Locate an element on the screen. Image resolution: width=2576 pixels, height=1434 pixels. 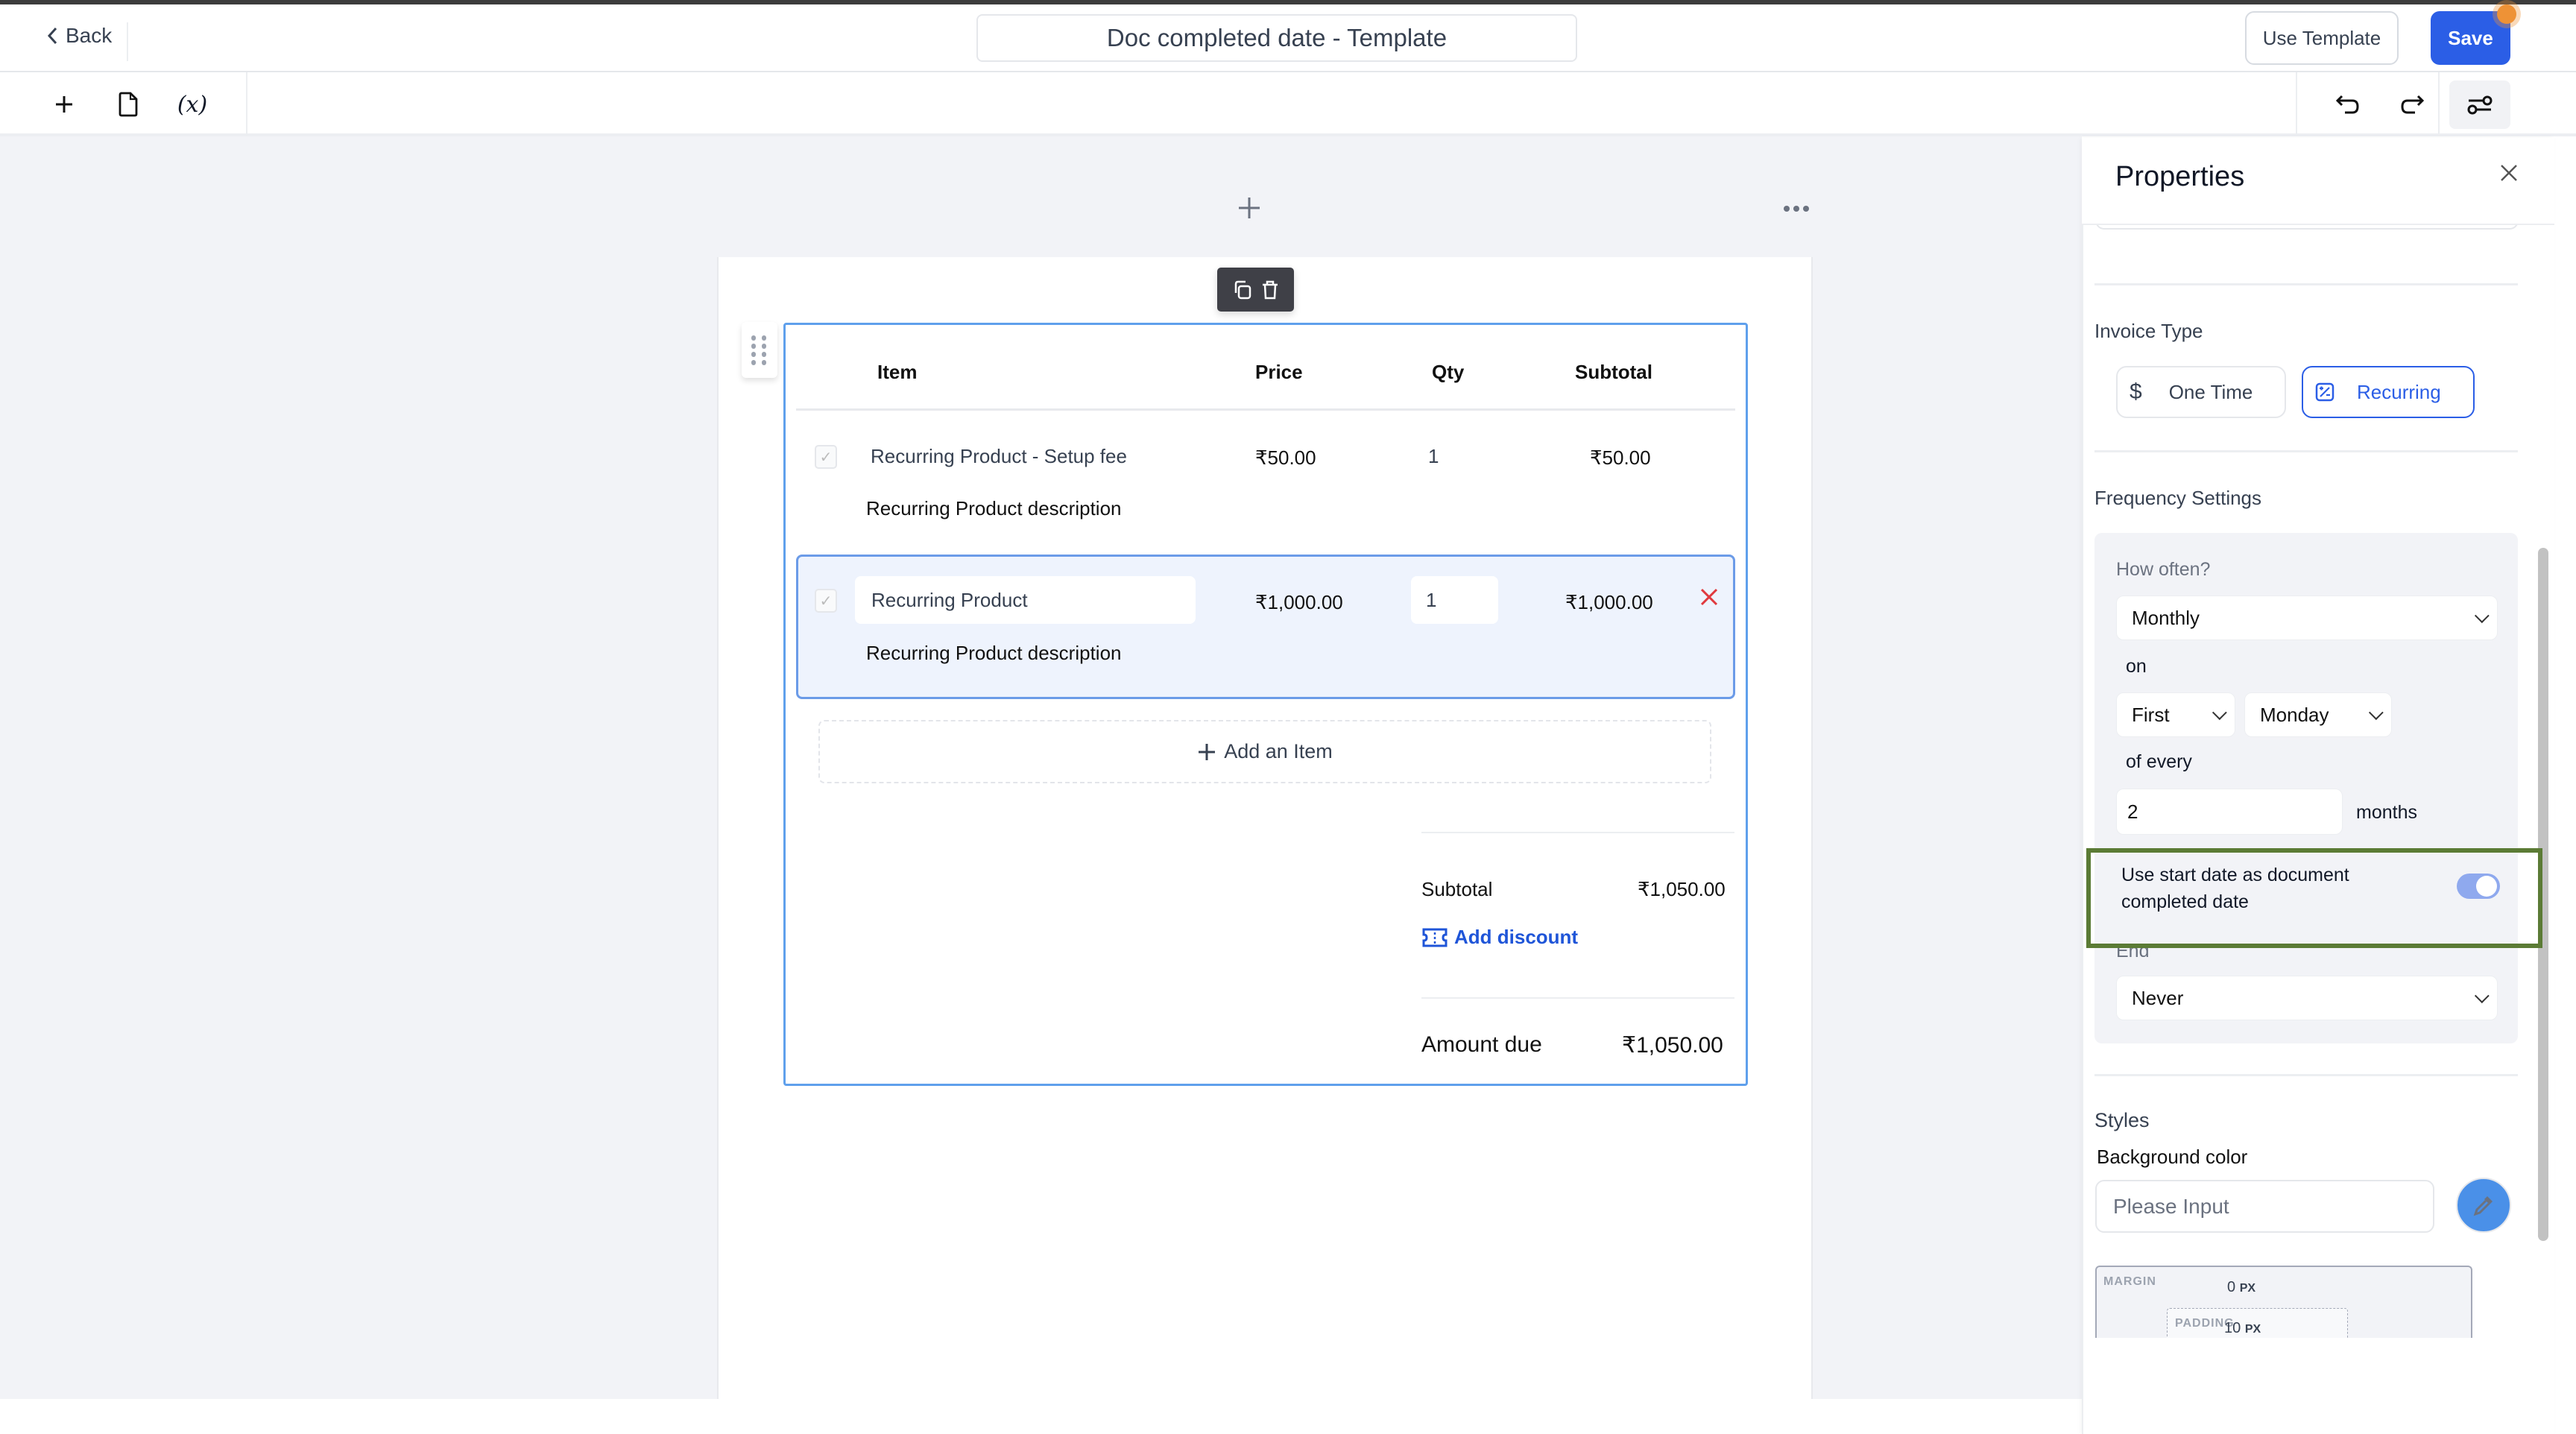
select-value: First is located at coordinates (2151, 715).